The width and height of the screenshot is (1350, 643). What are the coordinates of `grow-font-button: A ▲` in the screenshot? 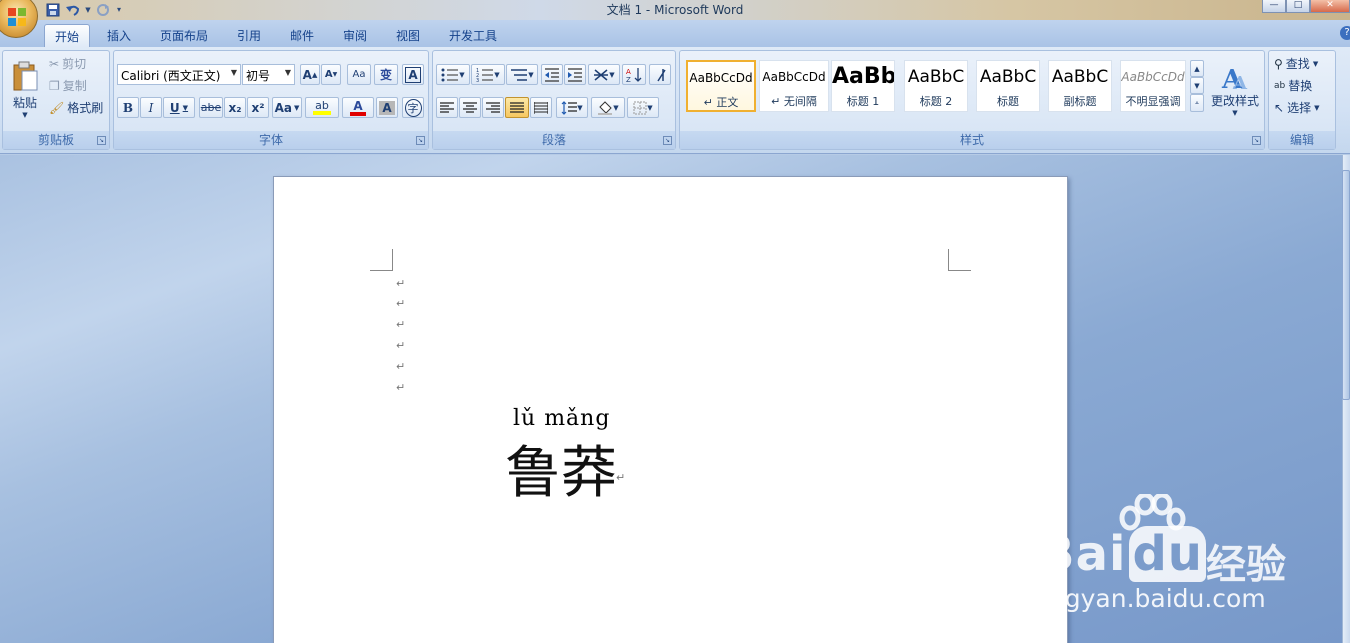 It's located at (310, 74).